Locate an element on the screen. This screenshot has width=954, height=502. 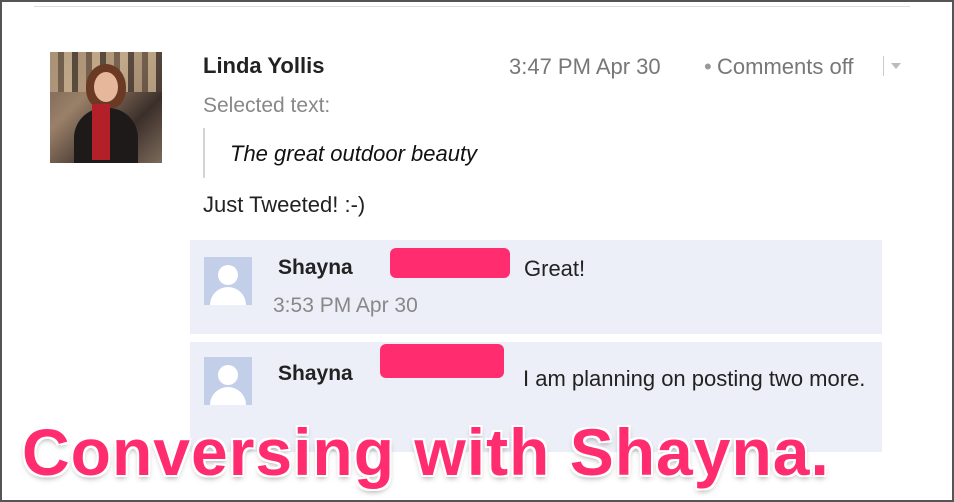
reply-body: I am planning on posting two more. is located at coordinates (694, 378).